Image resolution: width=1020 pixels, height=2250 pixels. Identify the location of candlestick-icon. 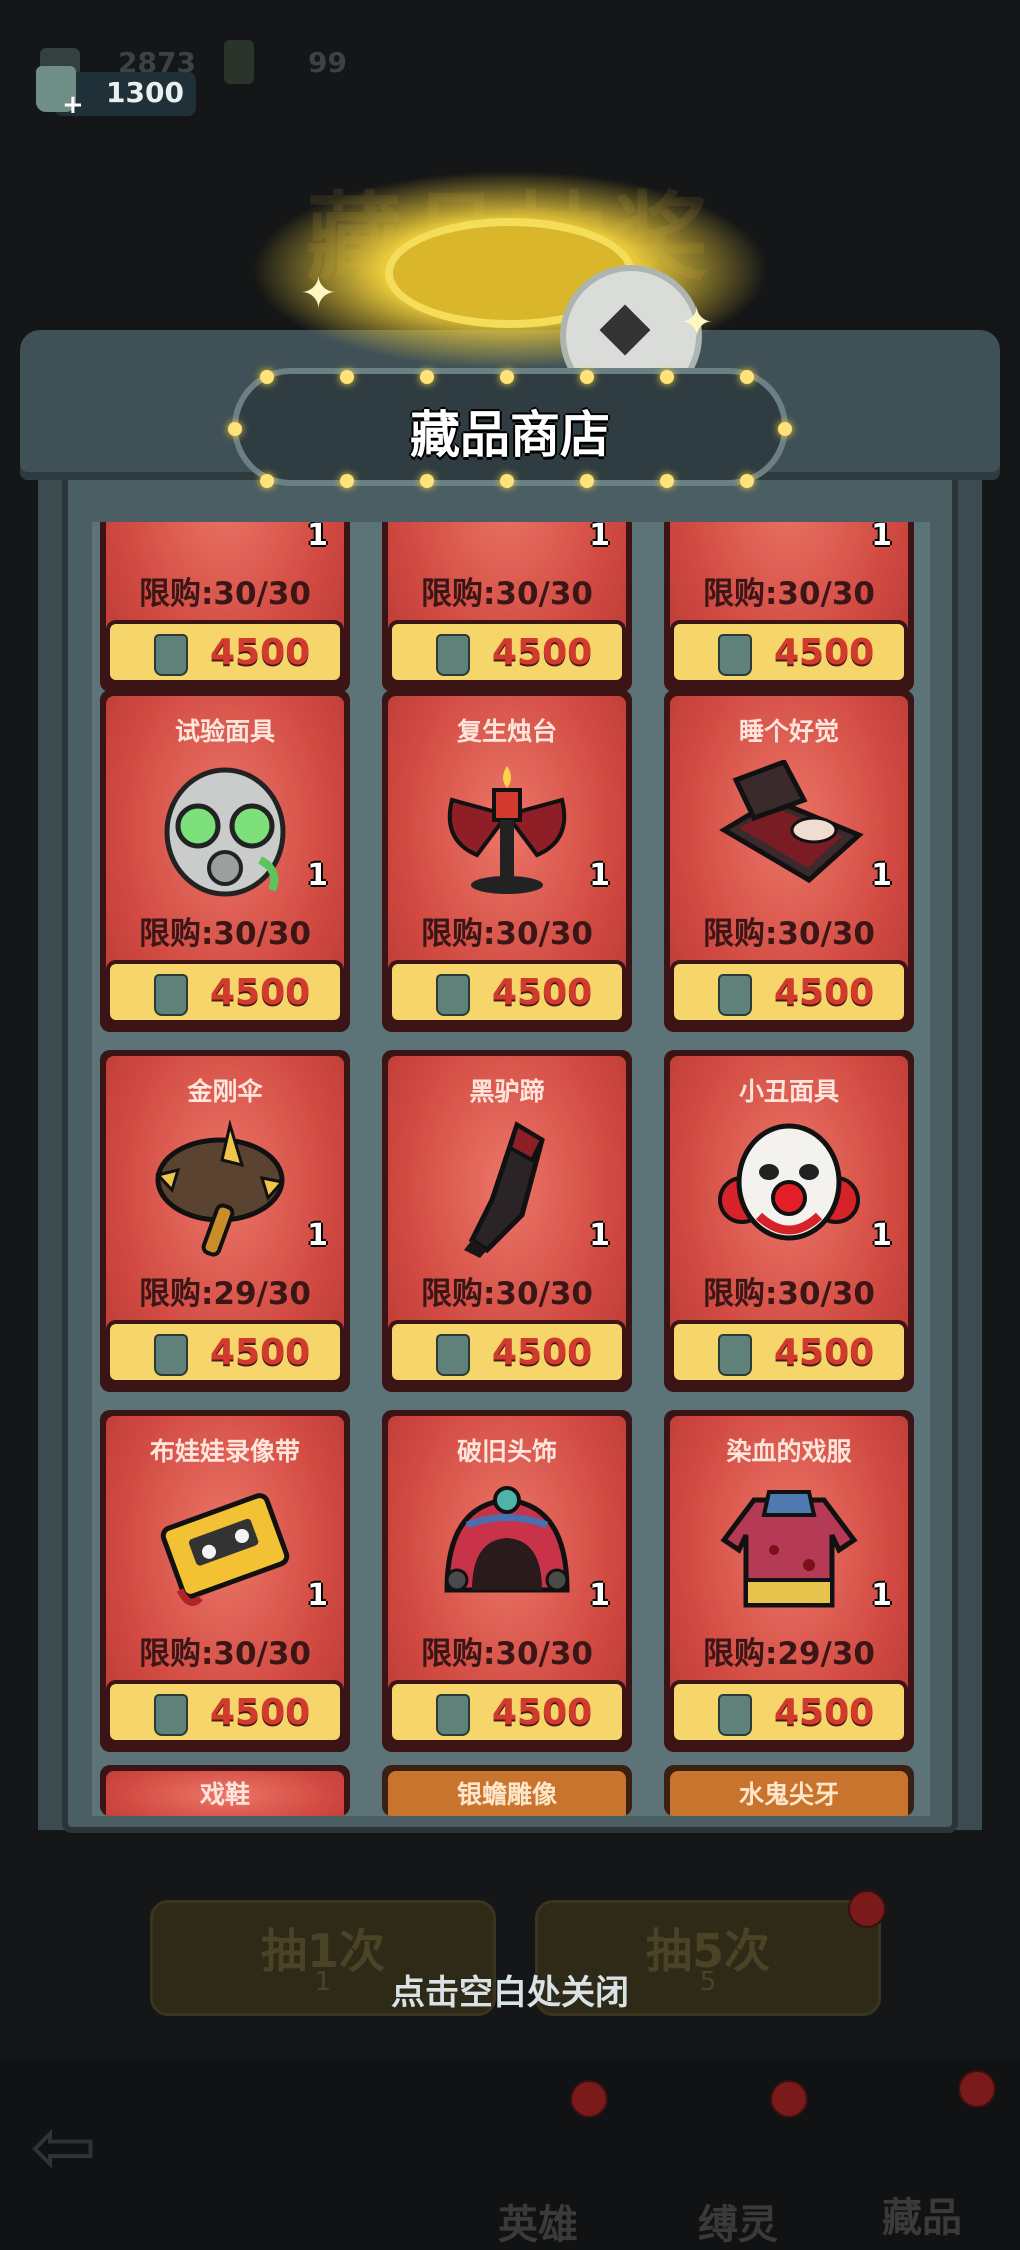
(507, 830).